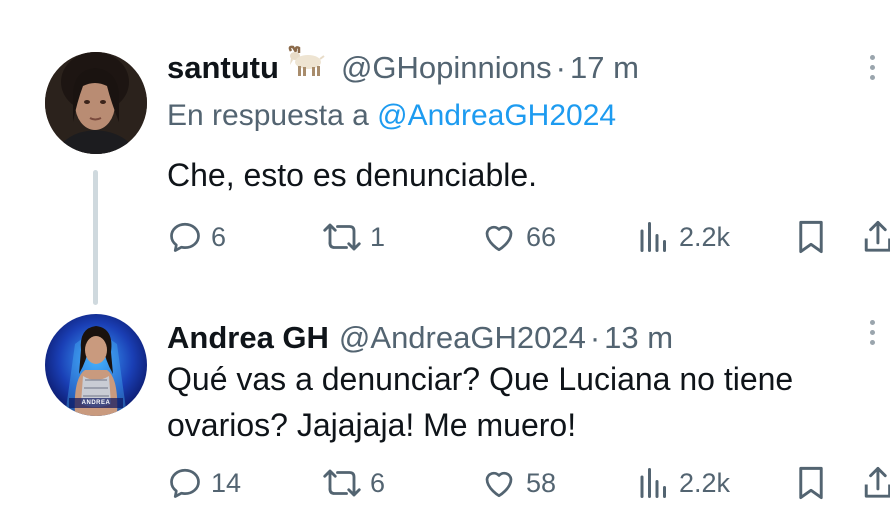 This screenshot has height=518, width=890. What do you see at coordinates (268, 115) in the screenshot?
I see `reply-prefix: En respuesta a` at bounding box center [268, 115].